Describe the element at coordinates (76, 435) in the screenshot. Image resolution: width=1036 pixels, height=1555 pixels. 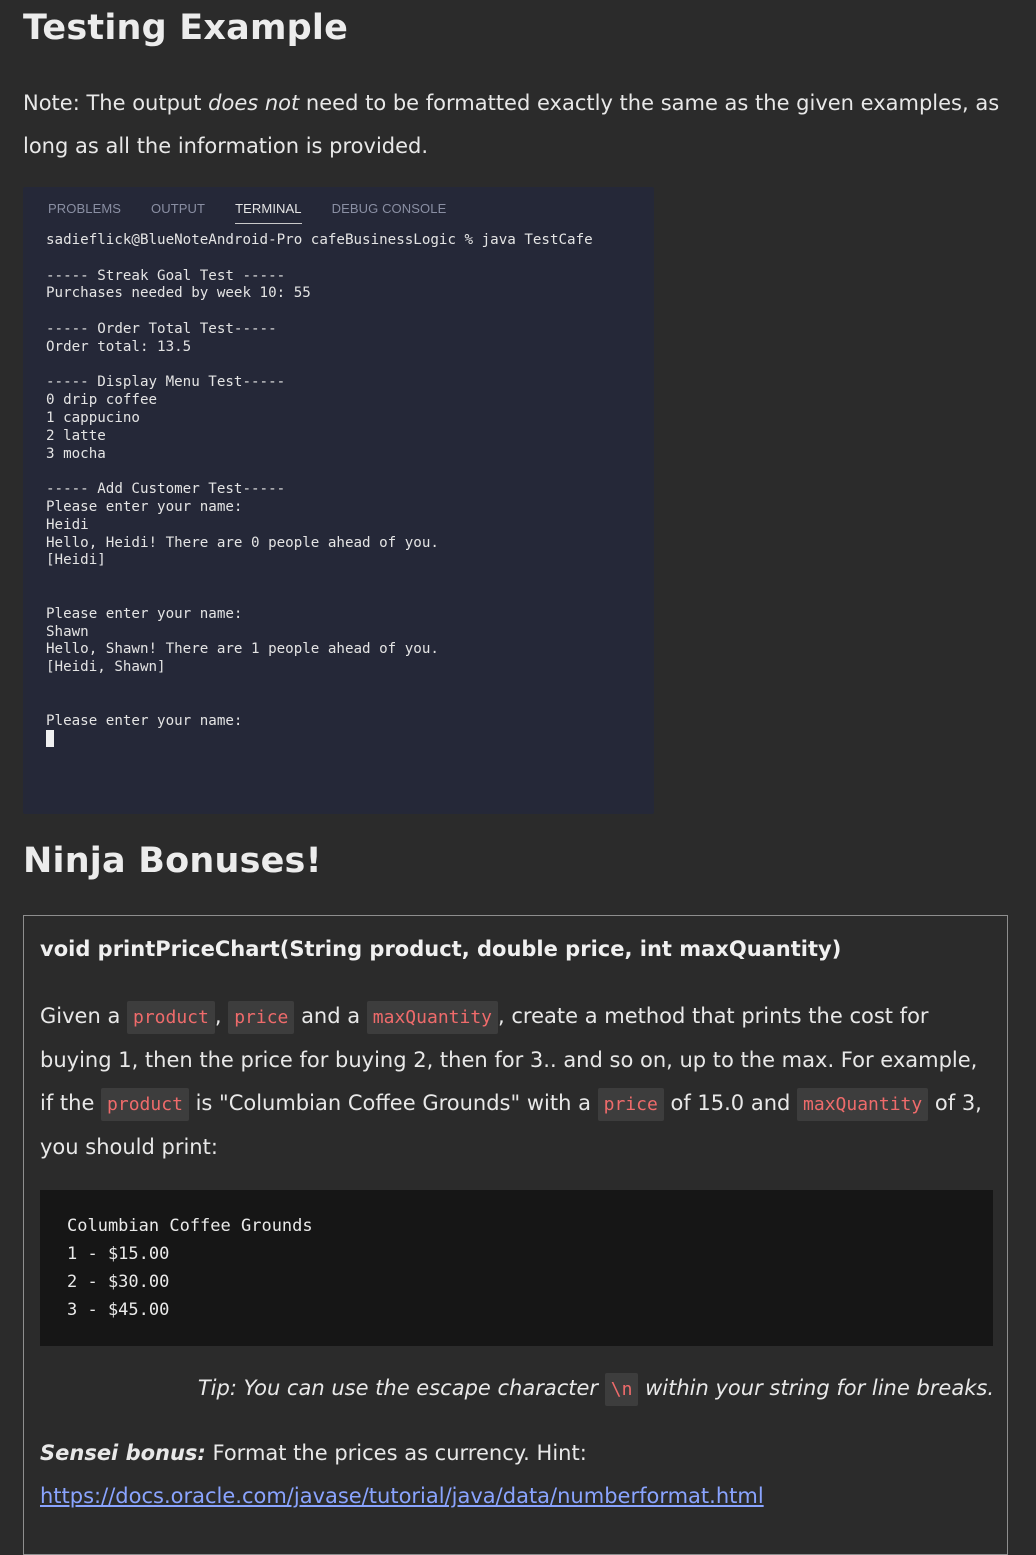
I see `terminal-line: 2 latte` at that location.